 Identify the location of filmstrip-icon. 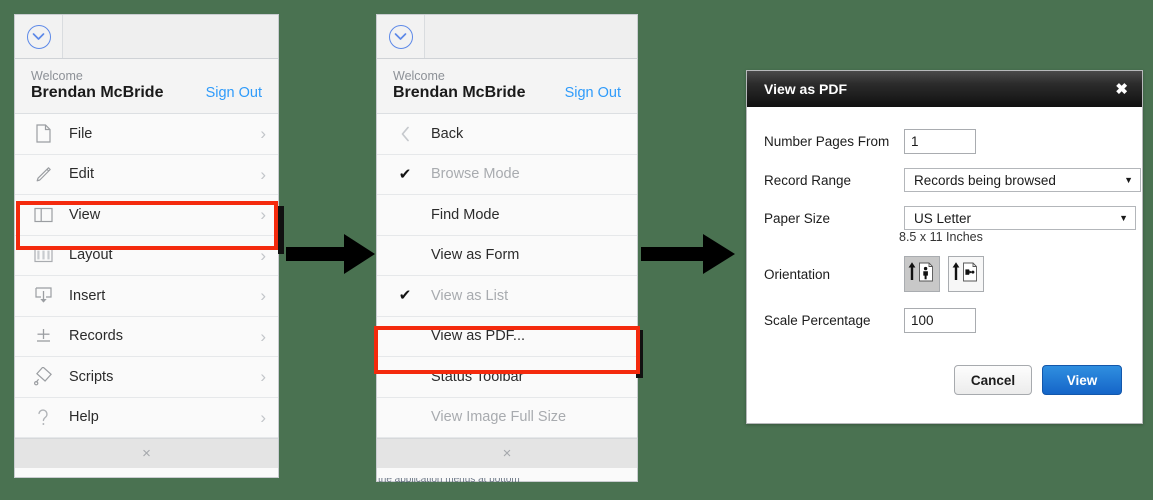
(43, 255).